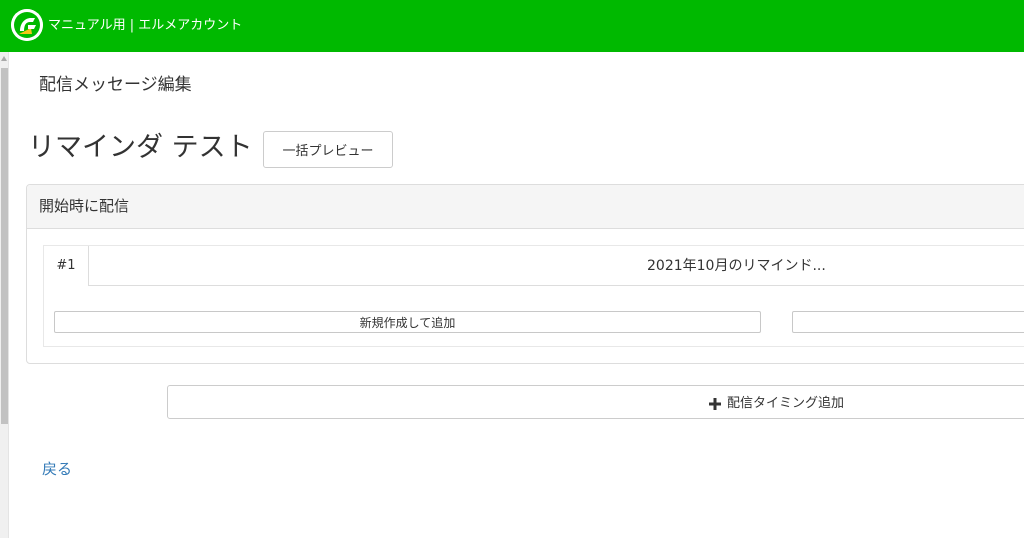 The image size is (1024, 538). I want to click on plus-icon, so click(715, 403).